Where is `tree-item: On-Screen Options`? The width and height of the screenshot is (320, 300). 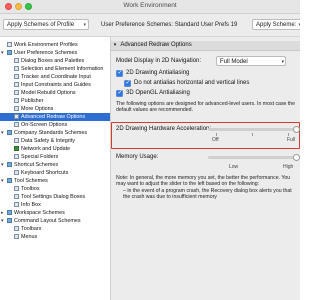
tree-item: On-Screen Options is located at coordinates (55, 125).